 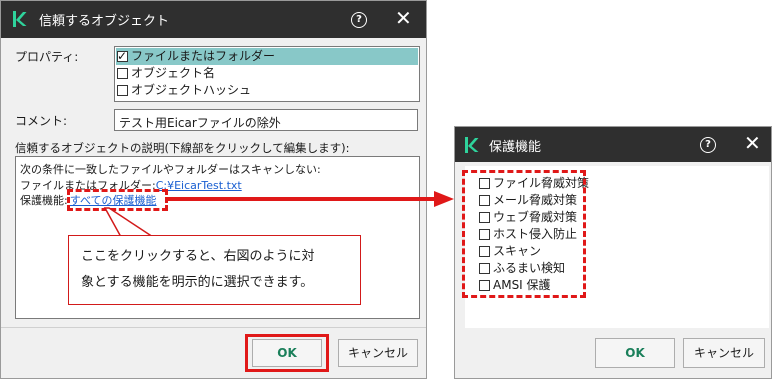 I want to click on comment-label: コメント:, so click(x=41, y=121).